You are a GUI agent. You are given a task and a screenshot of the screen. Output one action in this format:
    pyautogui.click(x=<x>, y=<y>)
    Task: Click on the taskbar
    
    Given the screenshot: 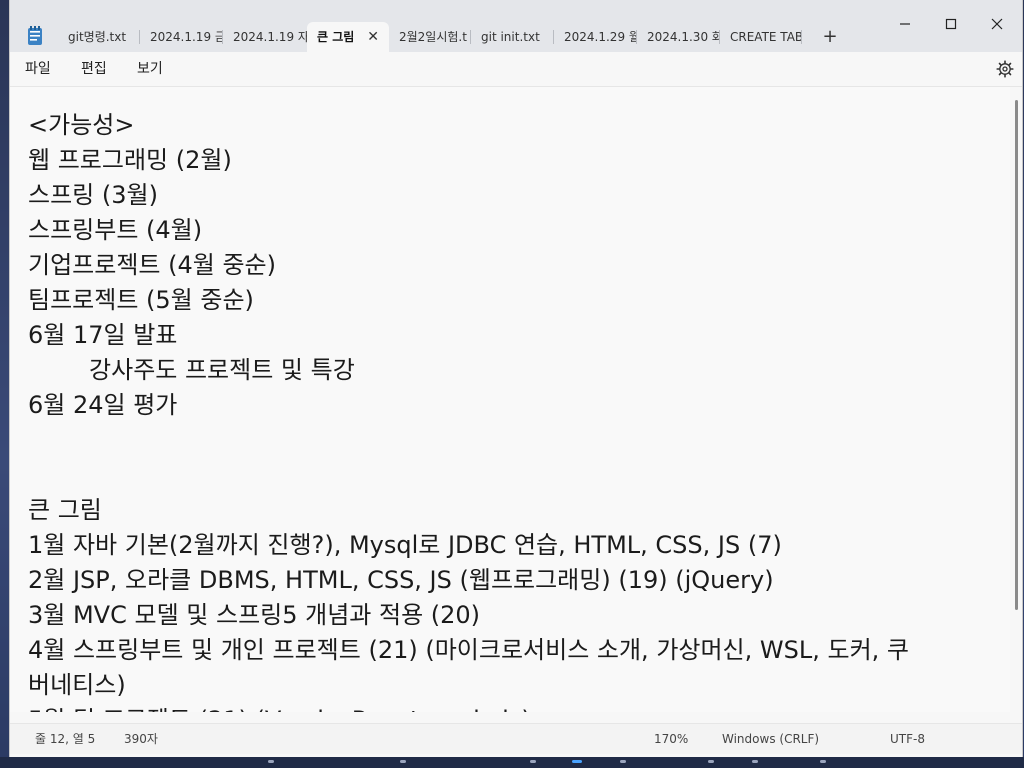 What is the action you would take?
    pyautogui.click(x=512, y=762)
    